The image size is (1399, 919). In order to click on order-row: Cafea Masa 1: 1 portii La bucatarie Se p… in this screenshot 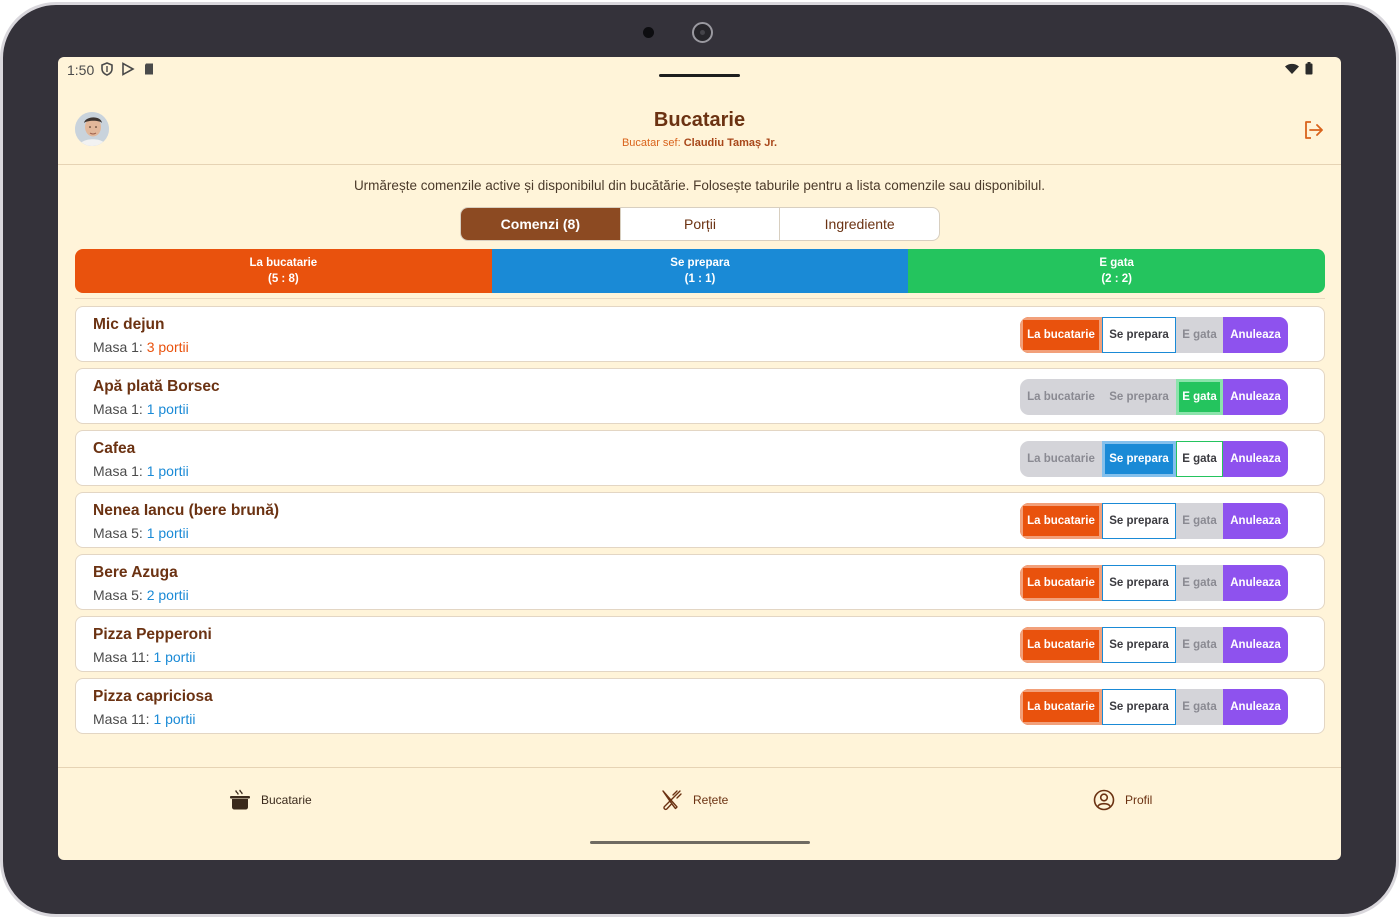, I will do `click(700, 458)`.